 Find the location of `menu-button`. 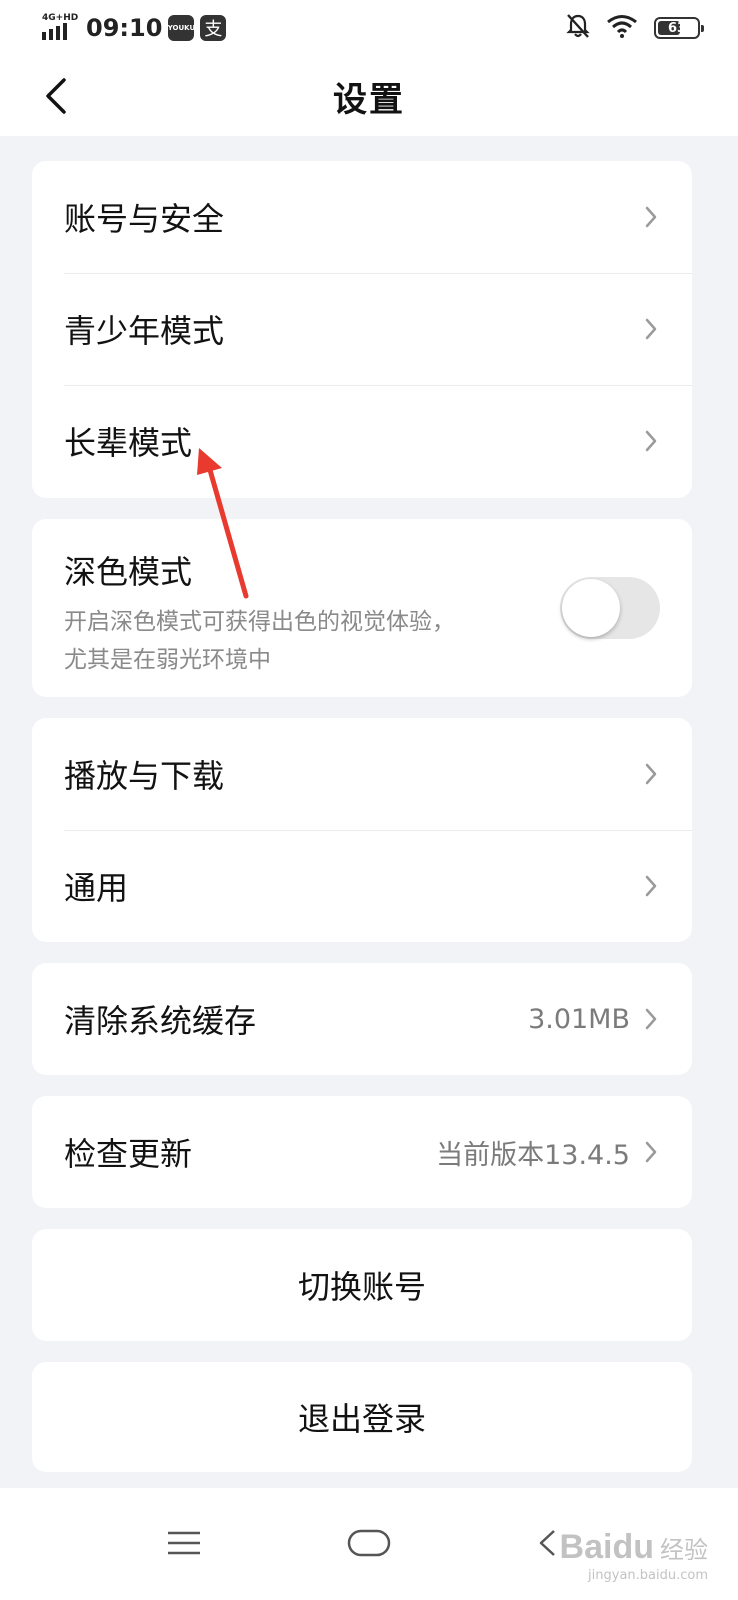

menu-button is located at coordinates (184, 1543).